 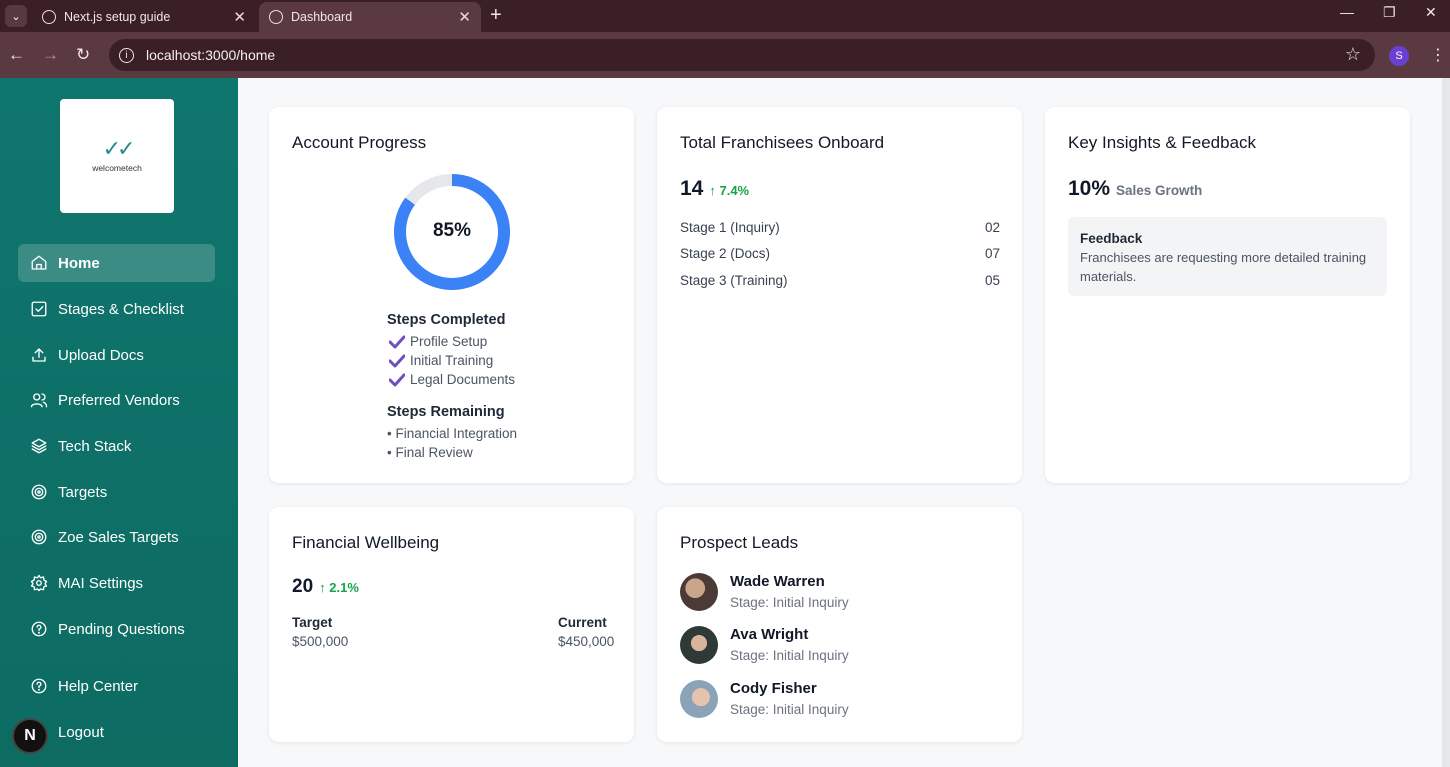 What do you see at coordinates (116, 263) in the screenshot?
I see `sidebar-item-home: Home` at bounding box center [116, 263].